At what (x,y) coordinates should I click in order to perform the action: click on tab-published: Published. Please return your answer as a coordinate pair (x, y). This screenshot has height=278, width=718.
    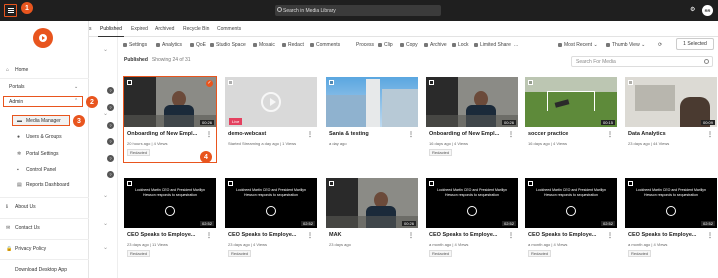
    Looking at the image, I should click on (111, 31).